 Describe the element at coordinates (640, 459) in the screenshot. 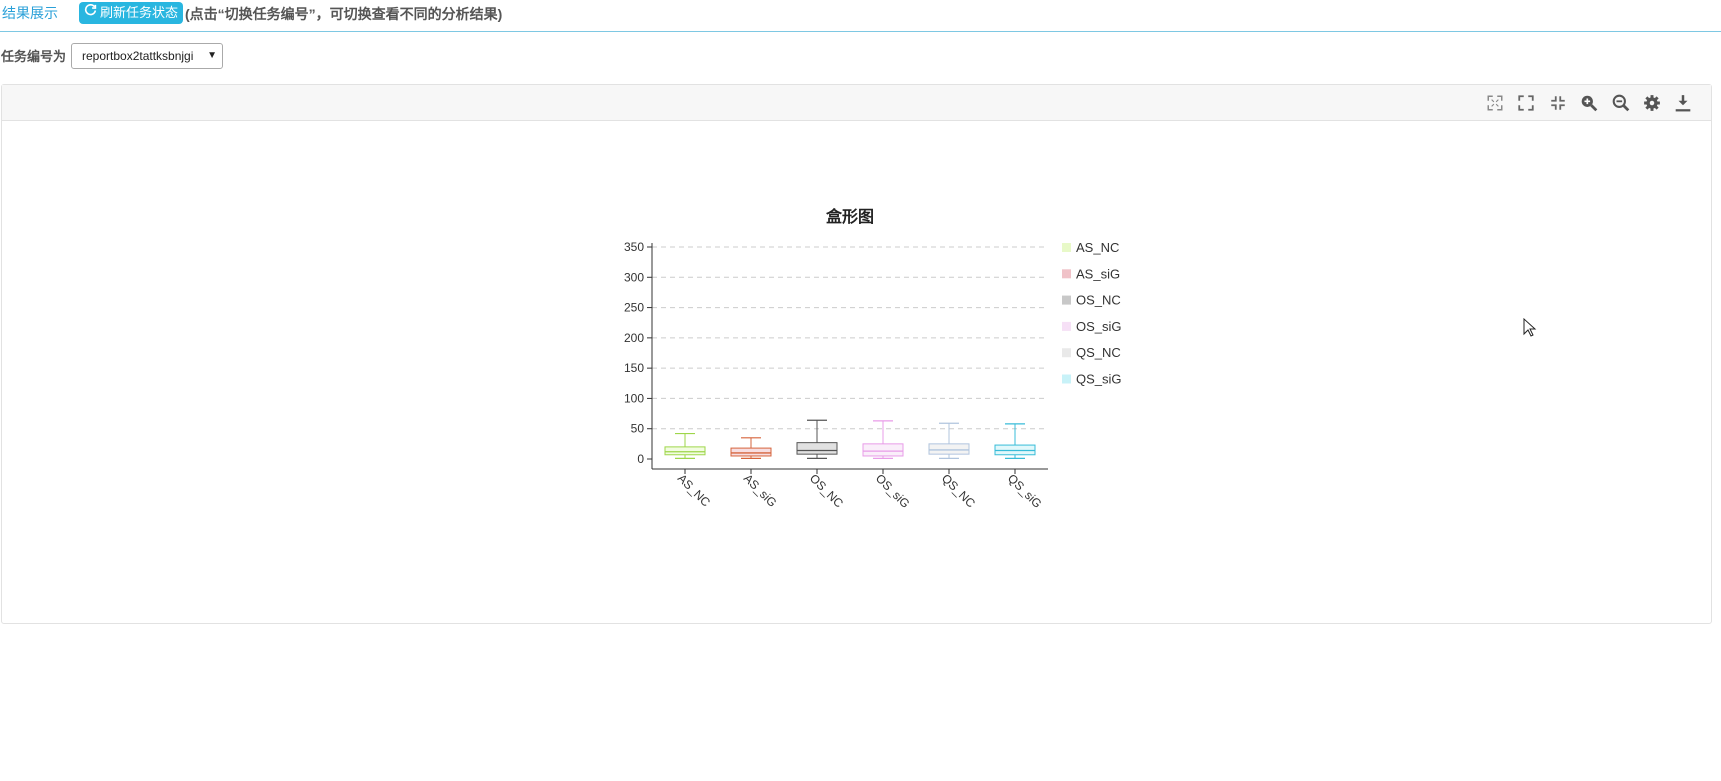

I see `y-tick-label: 0` at that location.